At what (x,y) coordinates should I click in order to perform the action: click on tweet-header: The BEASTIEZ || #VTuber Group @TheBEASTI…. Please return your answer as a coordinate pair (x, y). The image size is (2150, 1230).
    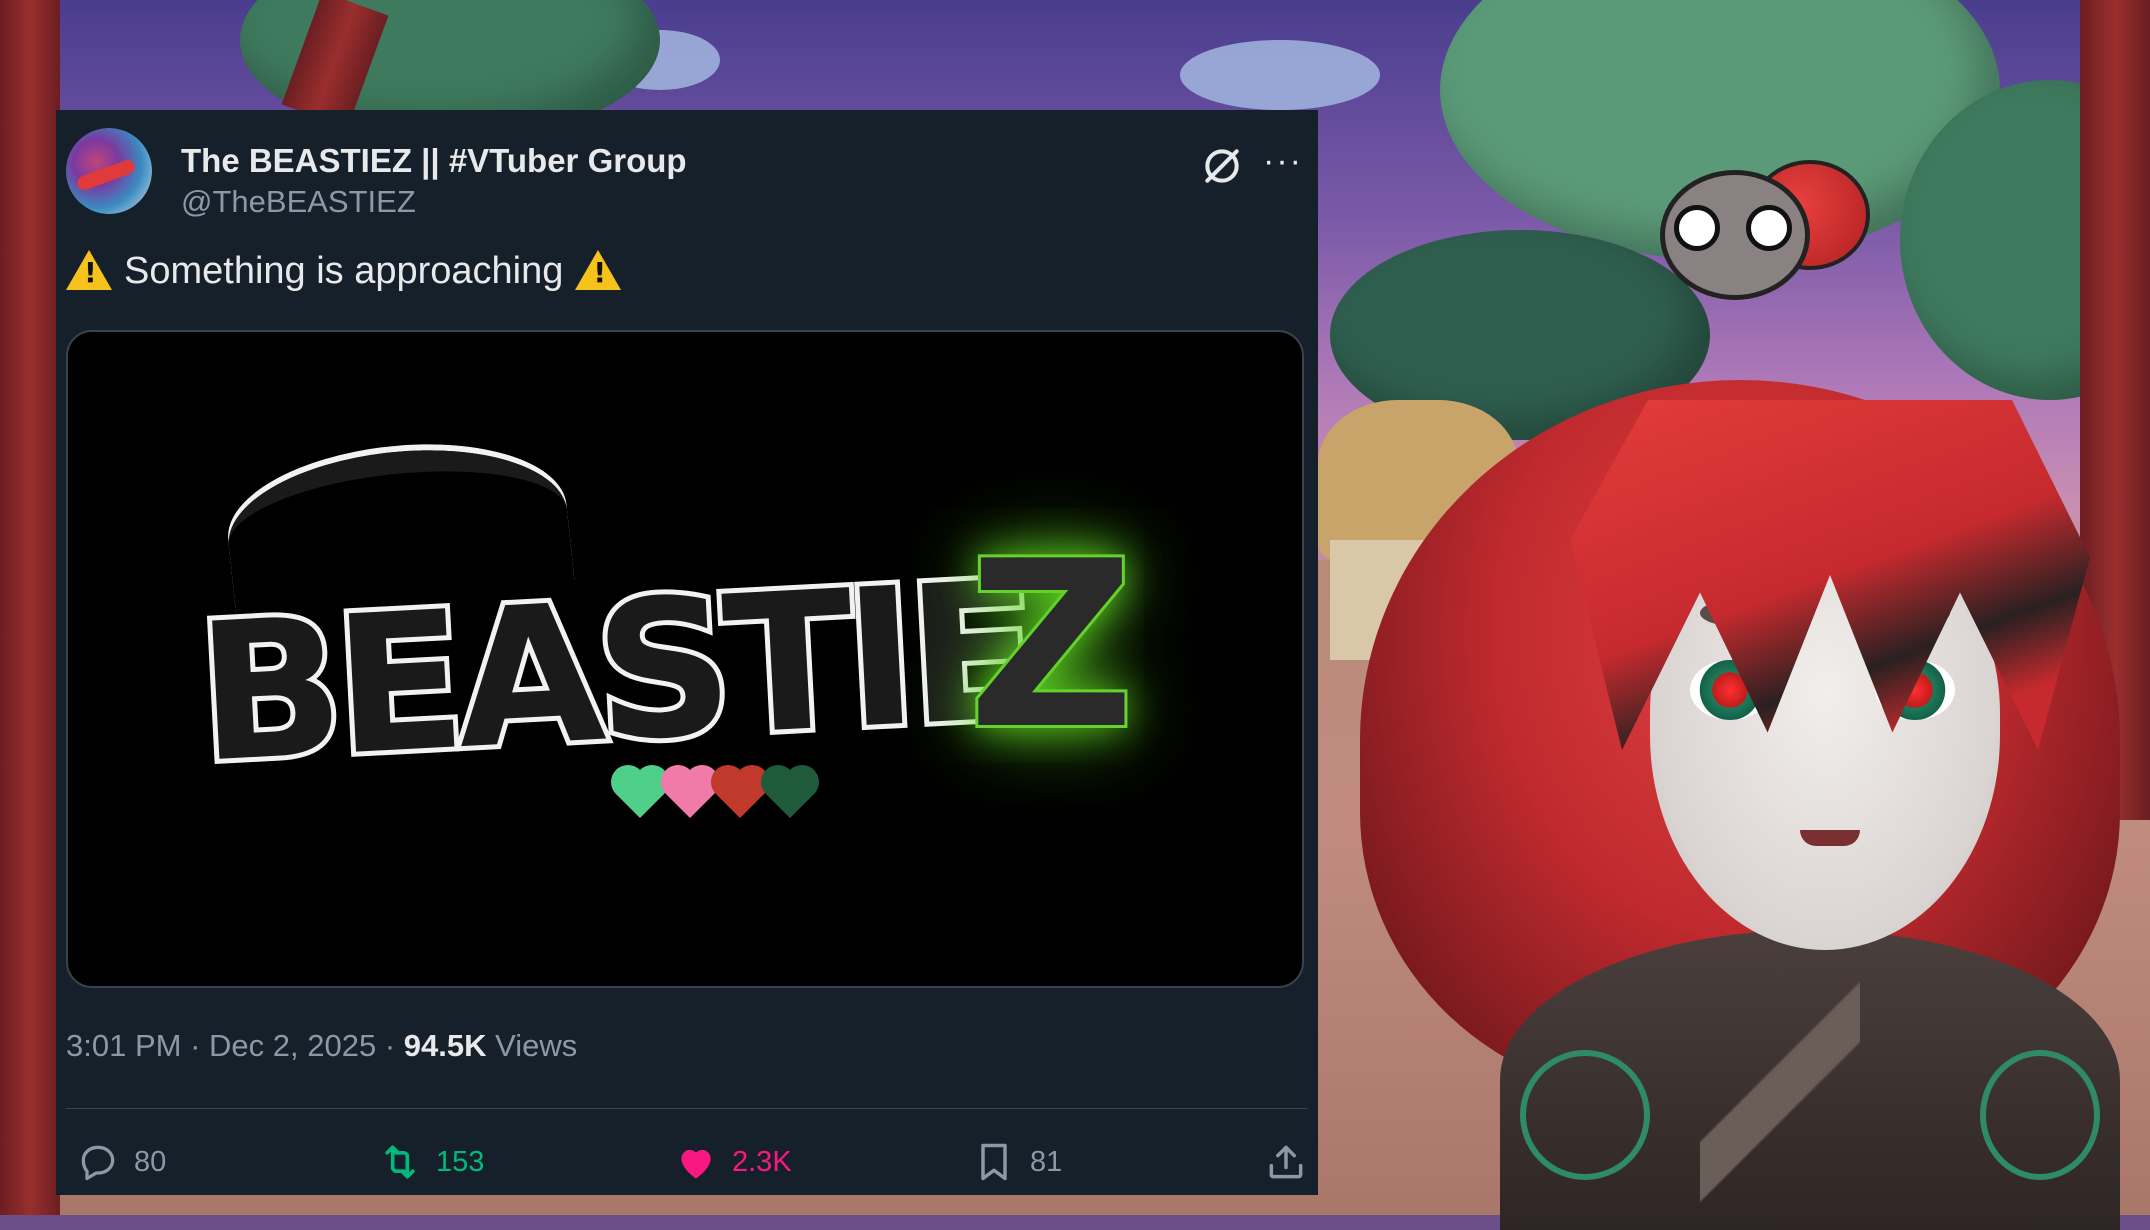
    Looking at the image, I should click on (687, 174).